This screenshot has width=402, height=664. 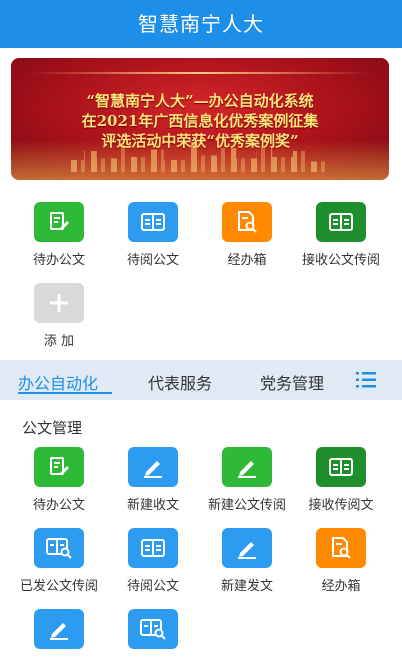 What do you see at coordinates (152, 505) in the screenshot?
I see `section-item-label: 新建收文` at bounding box center [152, 505].